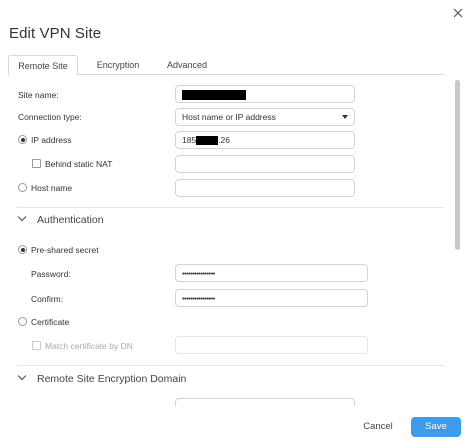  What do you see at coordinates (226, 65) in the screenshot?
I see `tab-bar: Remote Site Encryption Advanced` at bounding box center [226, 65].